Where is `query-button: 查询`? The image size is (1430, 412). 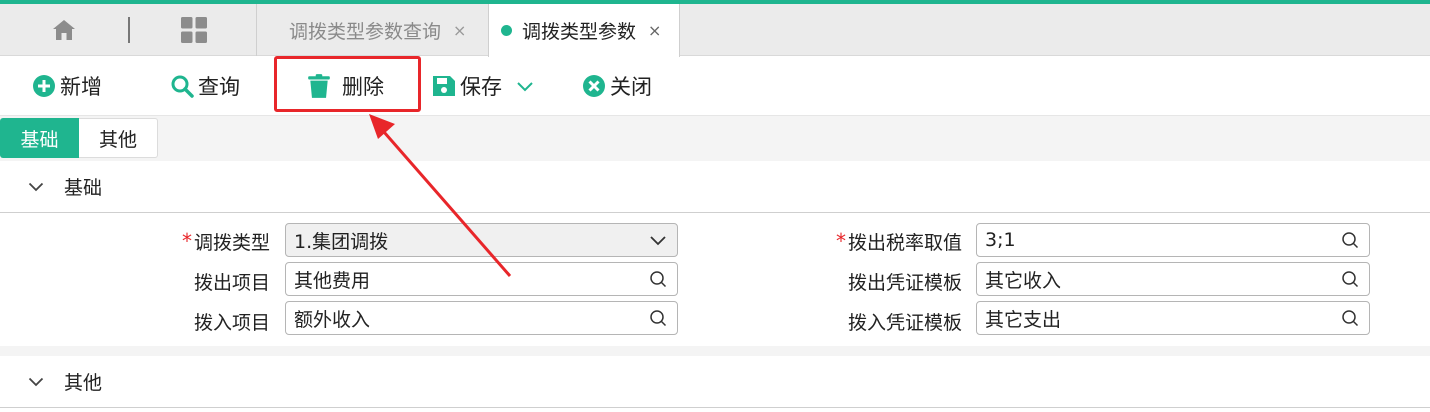
query-button: 查询 is located at coordinates (205, 86).